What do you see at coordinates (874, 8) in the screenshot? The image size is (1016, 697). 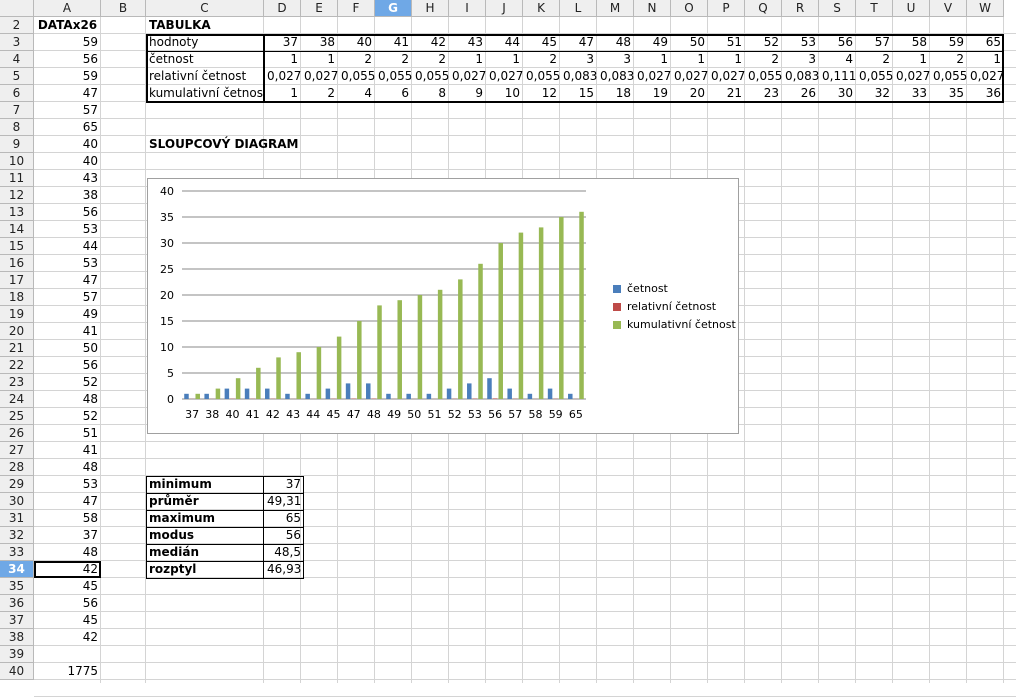 I see `column-header-t: T` at bounding box center [874, 8].